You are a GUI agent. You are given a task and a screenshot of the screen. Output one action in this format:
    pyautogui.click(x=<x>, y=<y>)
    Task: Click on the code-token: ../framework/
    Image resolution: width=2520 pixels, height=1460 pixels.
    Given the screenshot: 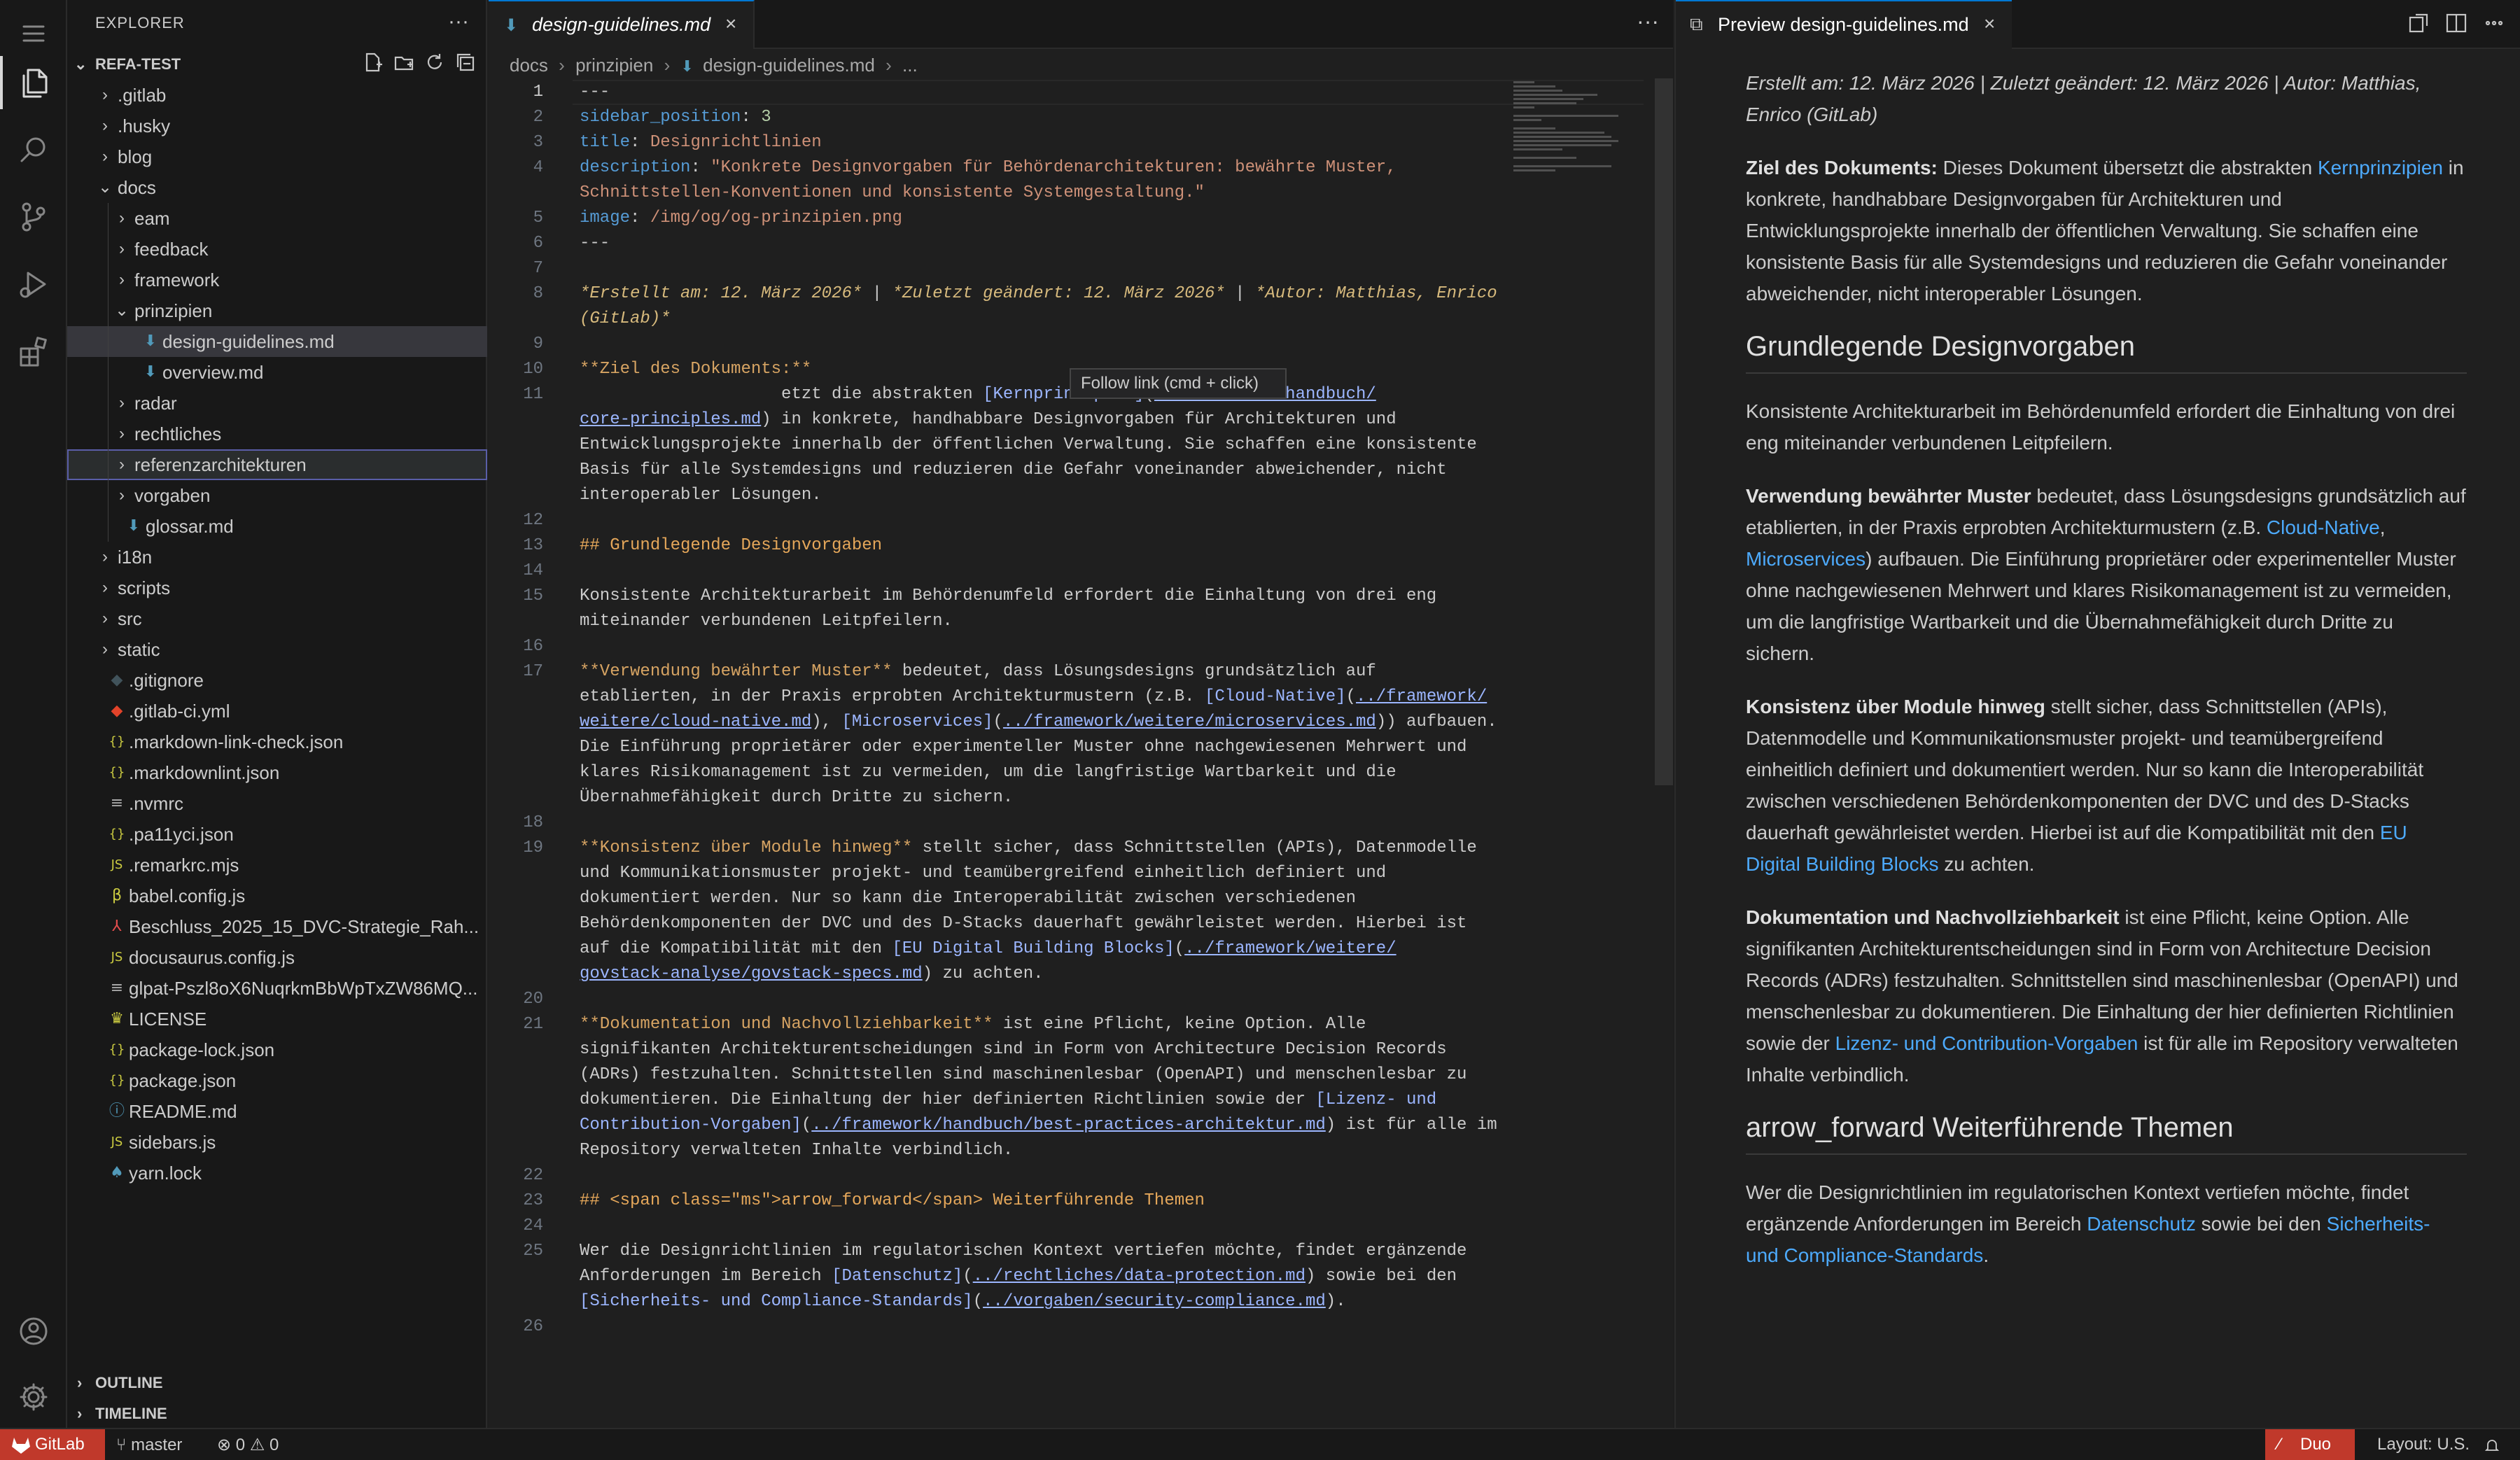 What is the action you would take?
    pyautogui.click(x=1421, y=697)
    